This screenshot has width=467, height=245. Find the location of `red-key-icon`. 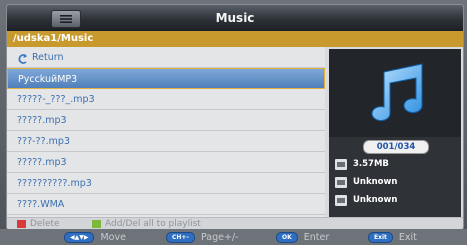

red-key-icon is located at coordinates (21, 224).